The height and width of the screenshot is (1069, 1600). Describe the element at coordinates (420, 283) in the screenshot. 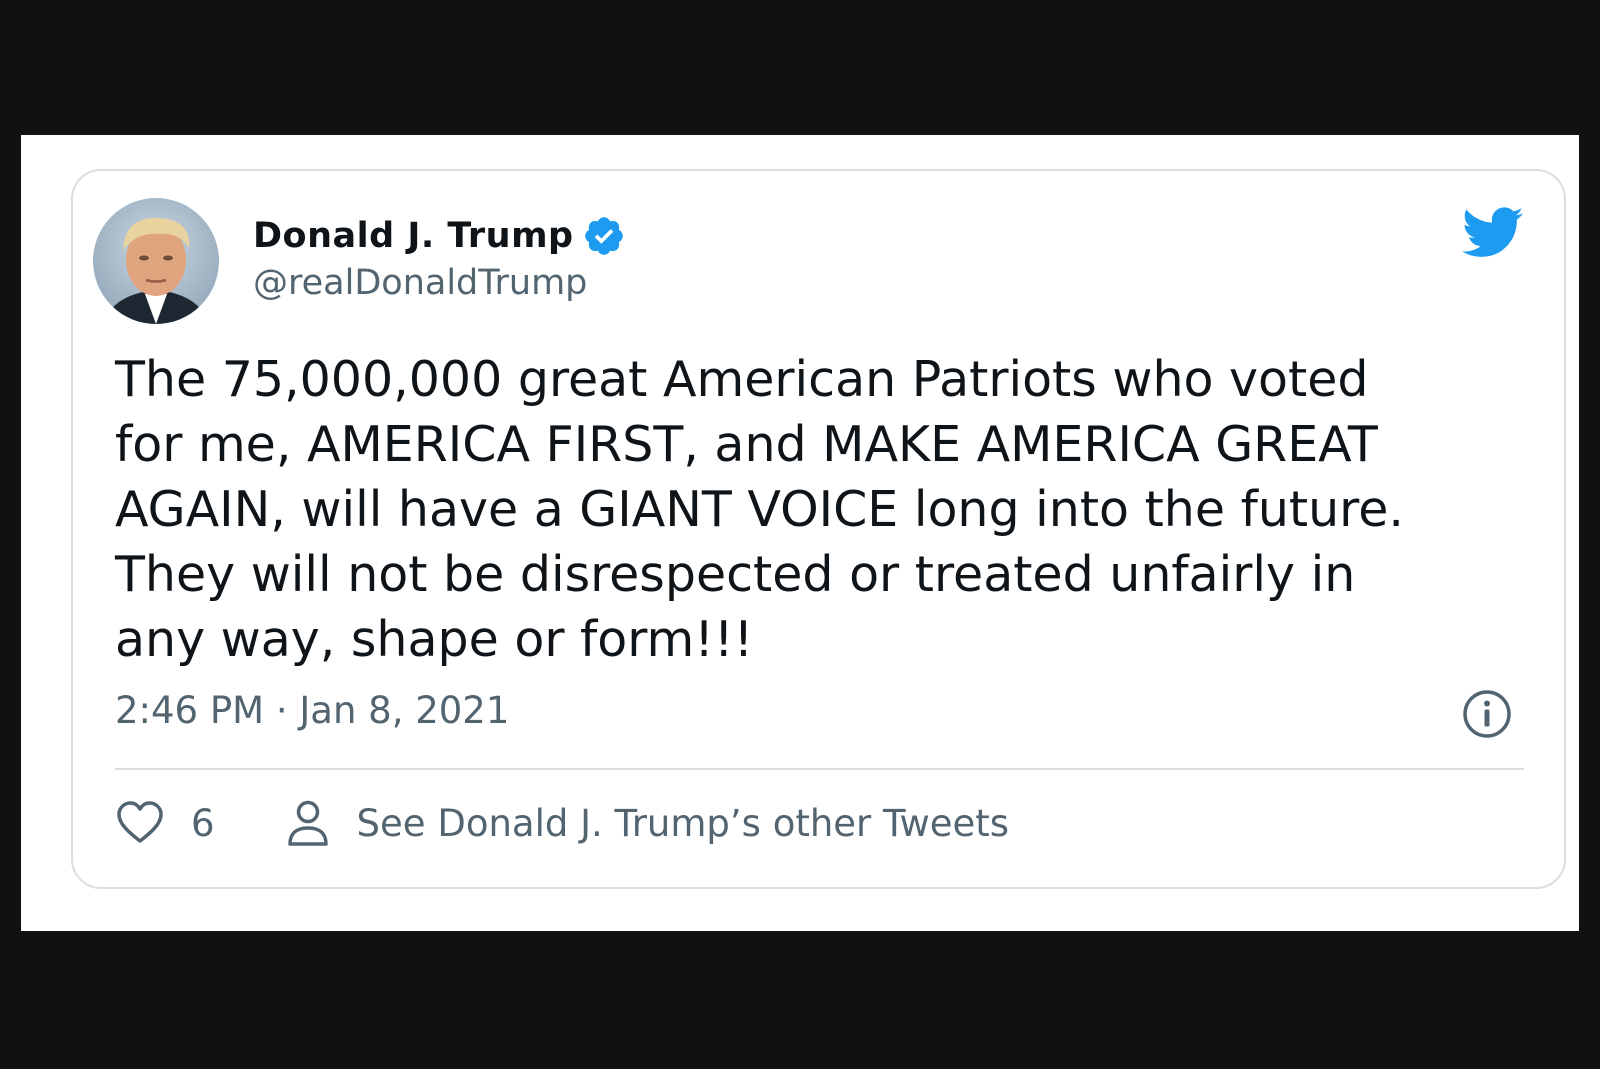

I see `author-handle: @realDonaldTrump` at that location.